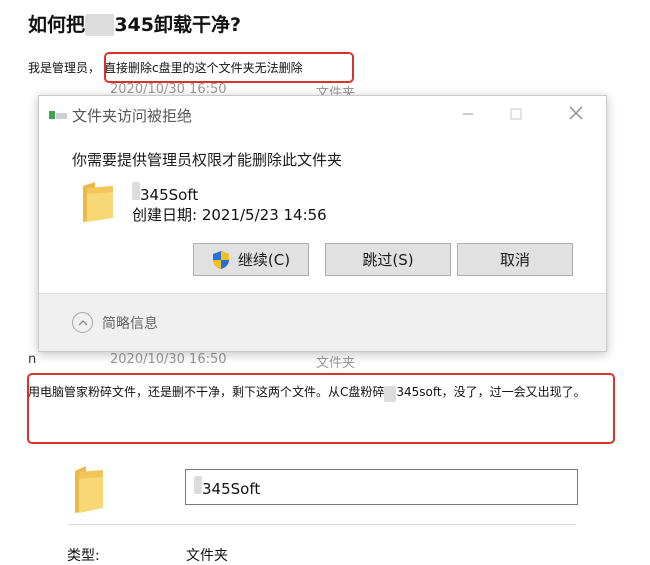  I want to click on dialog-heading: 你需要提供管理员权限才能删除此文件夹, so click(207, 160).